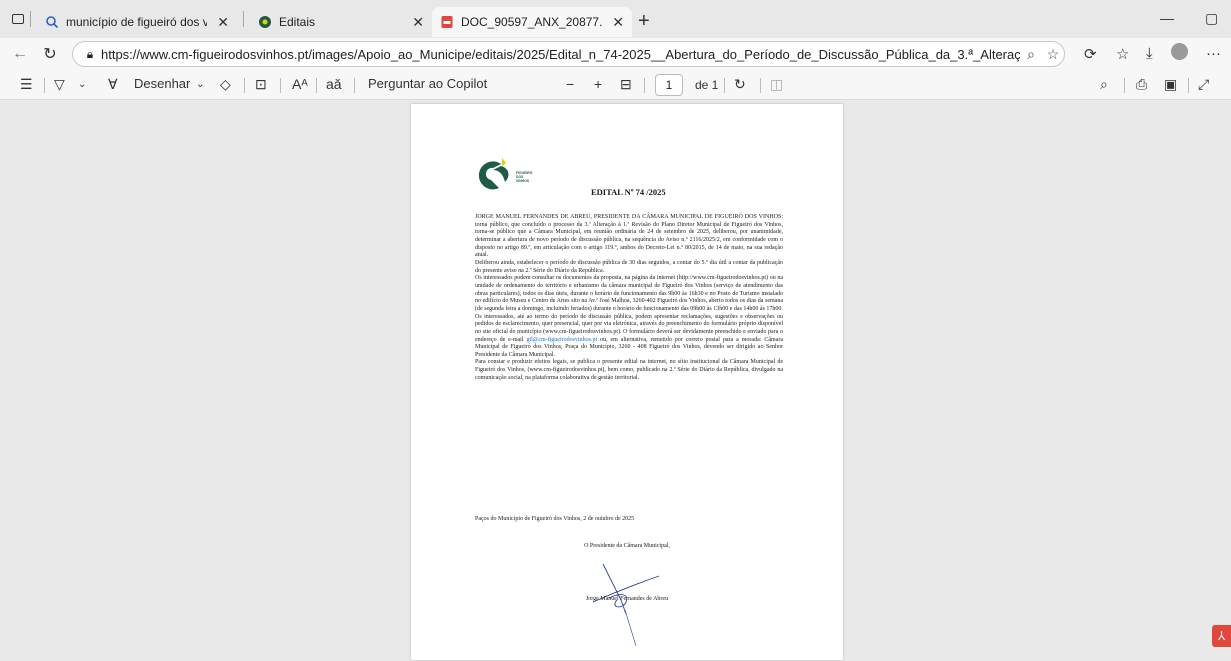  Describe the element at coordinates (26, 84) in the screenshot. I see `contents-icon: ☰` at that location.